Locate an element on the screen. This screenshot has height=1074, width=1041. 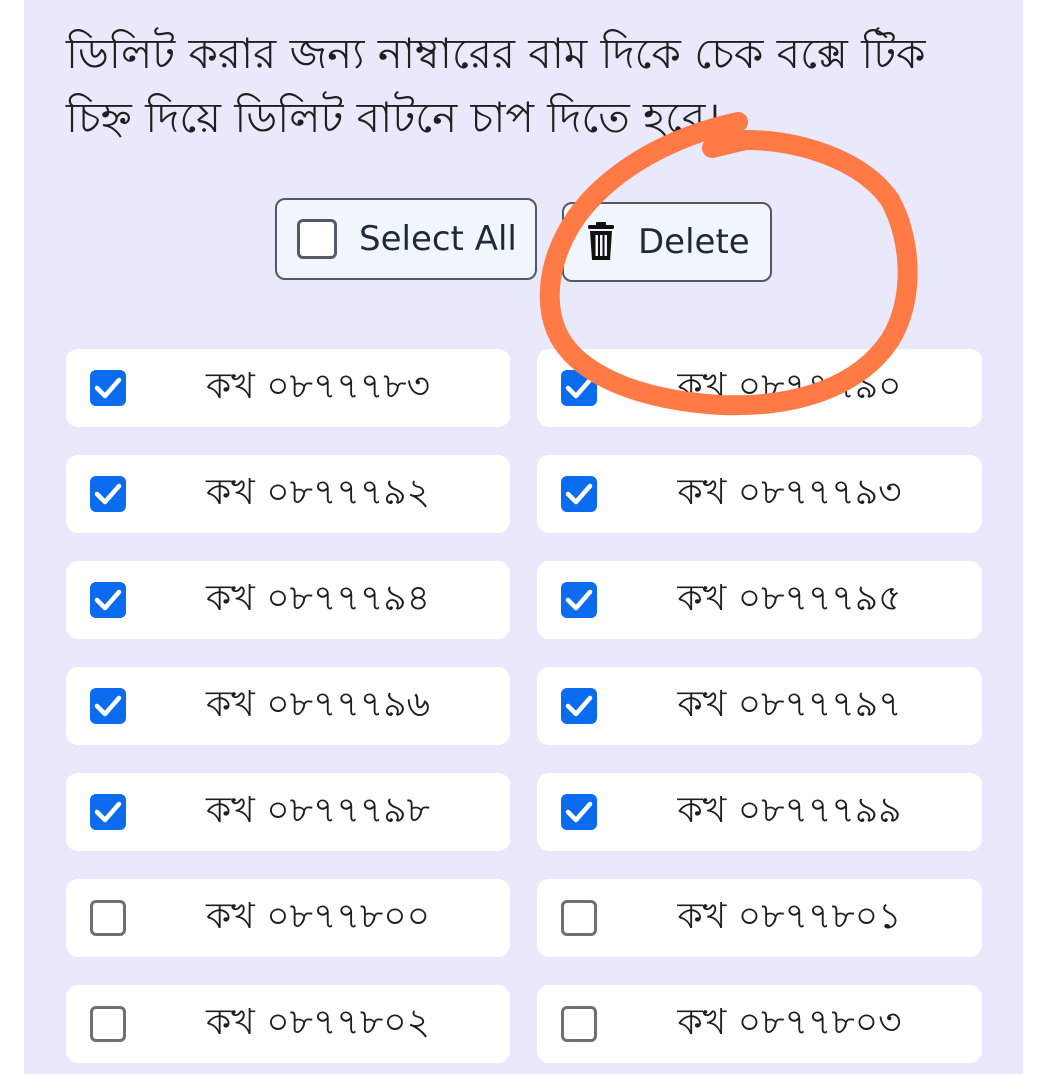
number-label: কখ ০৮৭৭৮০২ is located at coordinates (318, 1022).